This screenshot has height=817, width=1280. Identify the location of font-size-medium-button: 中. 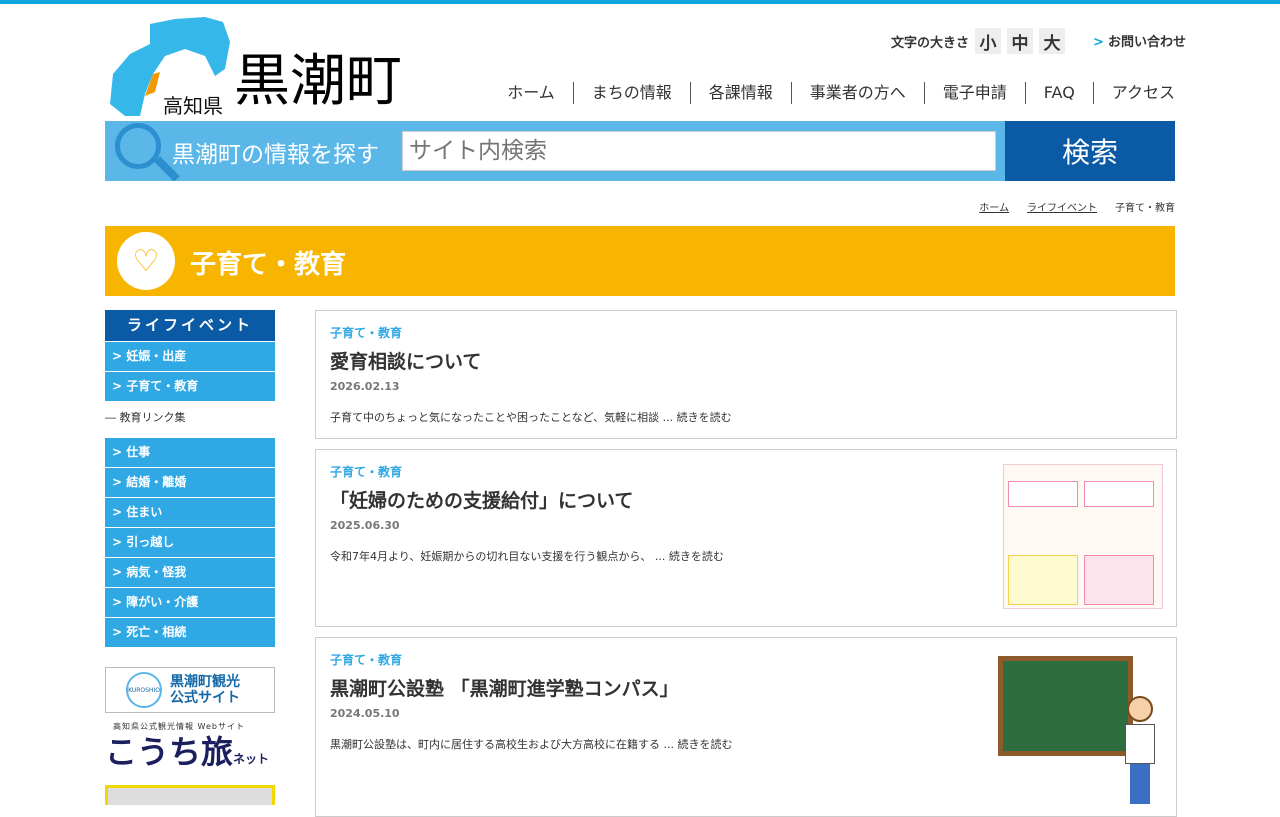
(1020, 41).